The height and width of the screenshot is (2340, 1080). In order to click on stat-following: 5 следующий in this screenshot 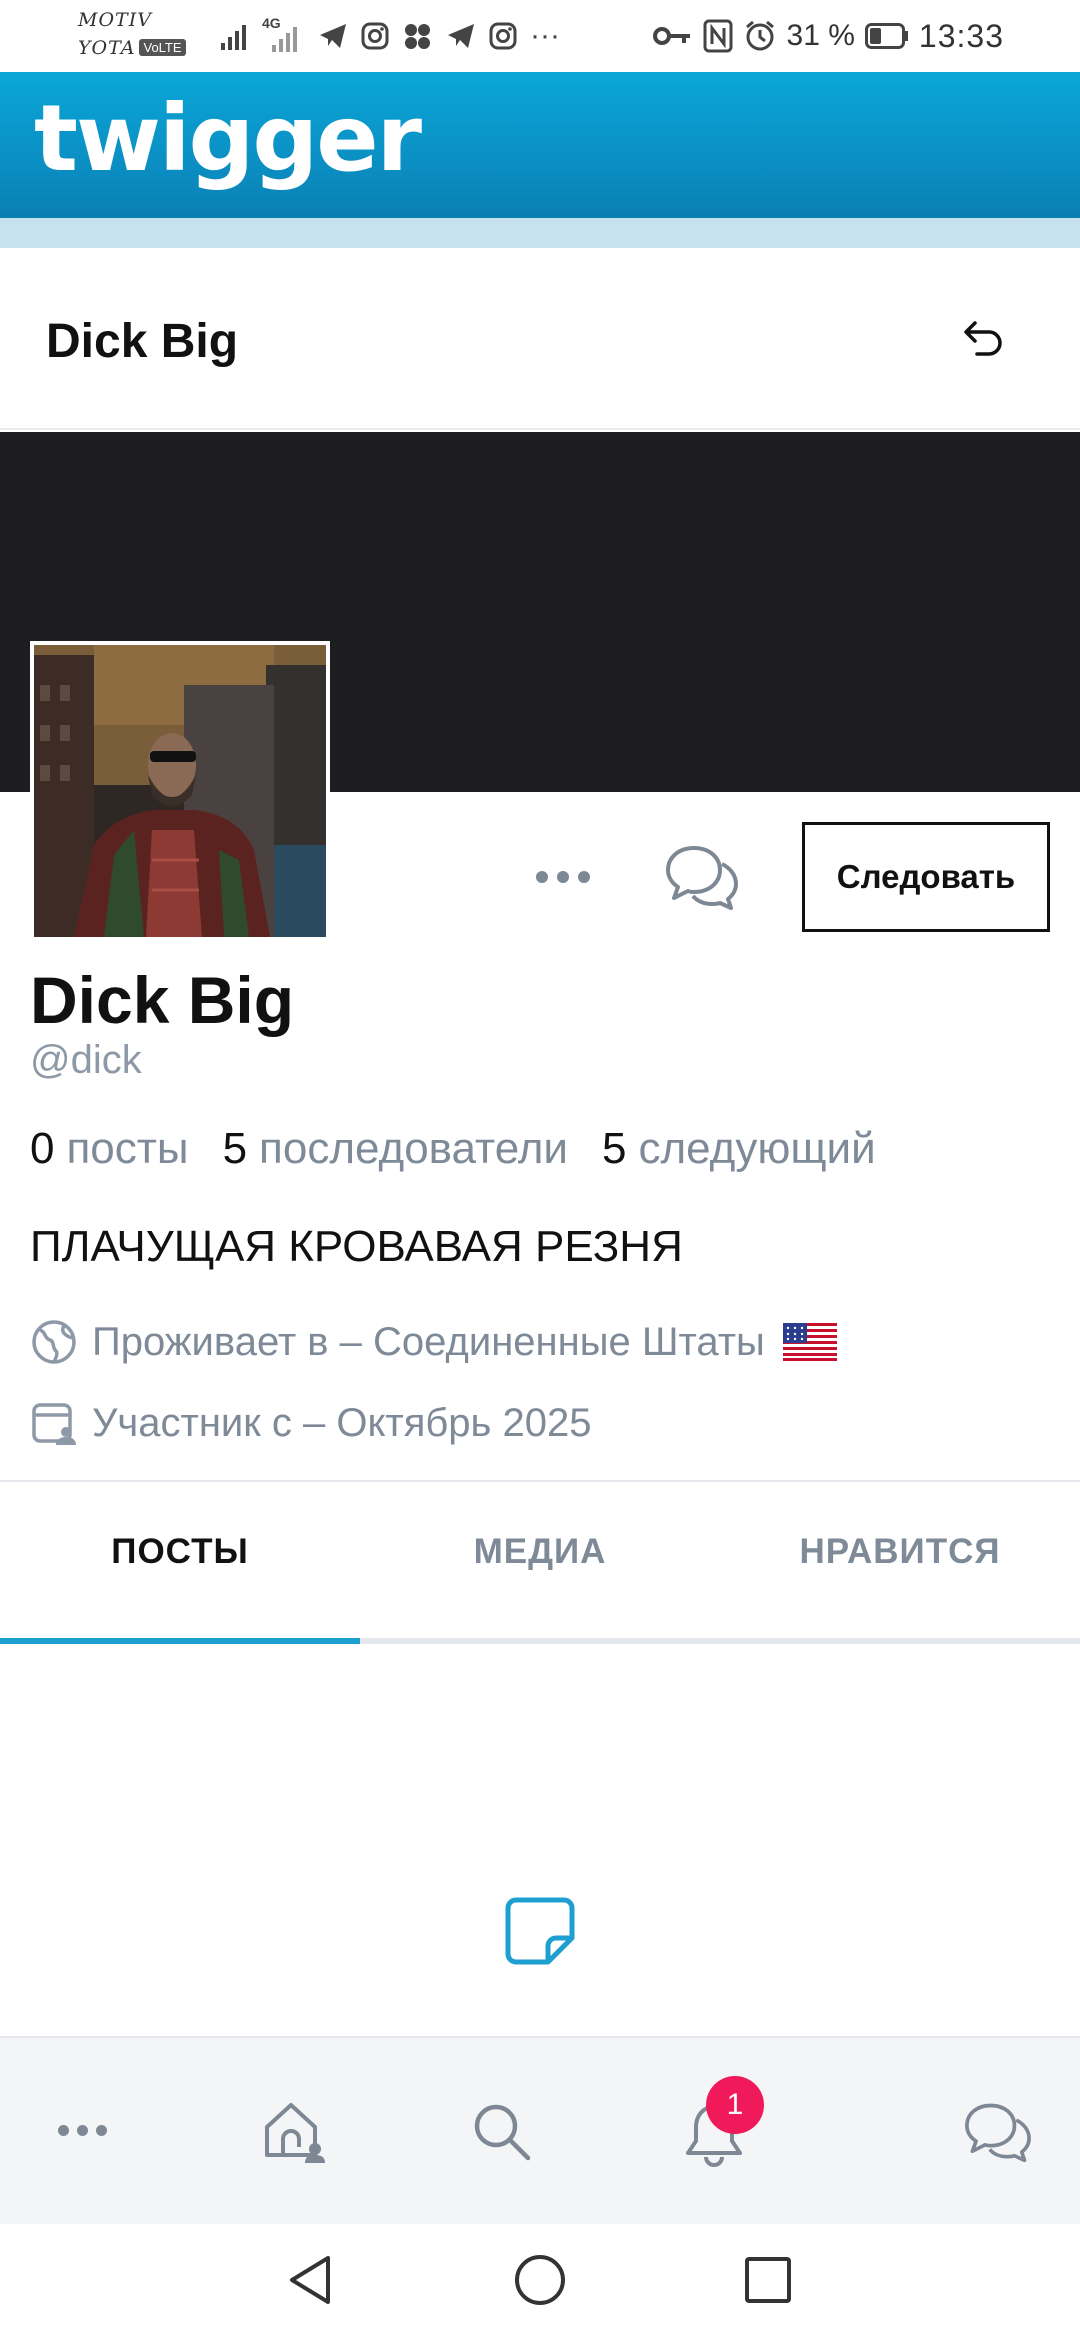, I will do `click(739, 1149)`.